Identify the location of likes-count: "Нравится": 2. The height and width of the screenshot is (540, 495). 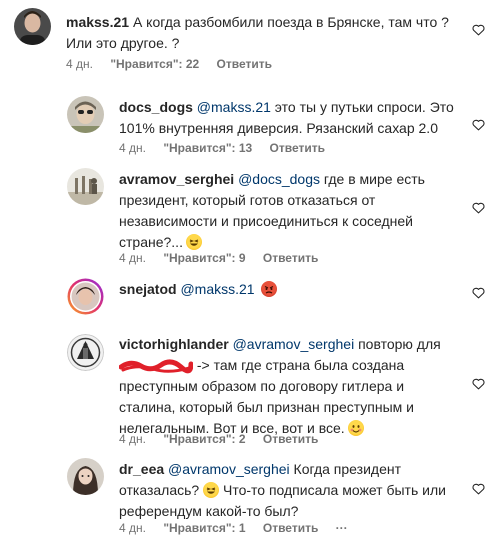
(204, 439).